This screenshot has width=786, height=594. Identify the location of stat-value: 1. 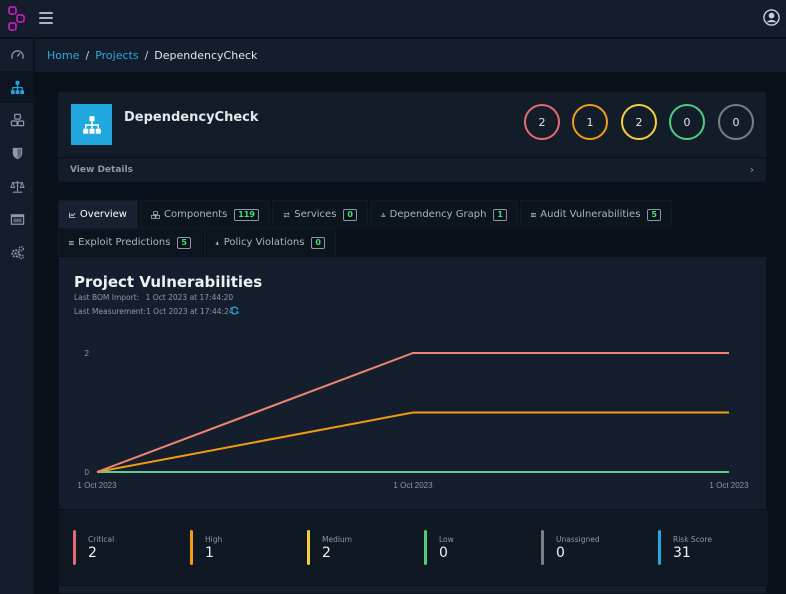
(209, 553).